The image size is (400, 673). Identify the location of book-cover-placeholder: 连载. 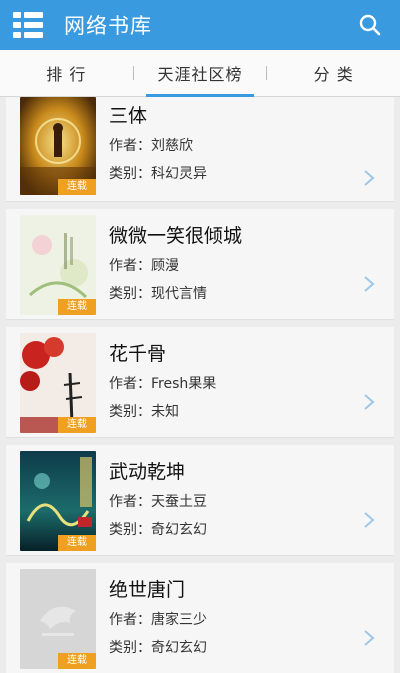
(58, 619).